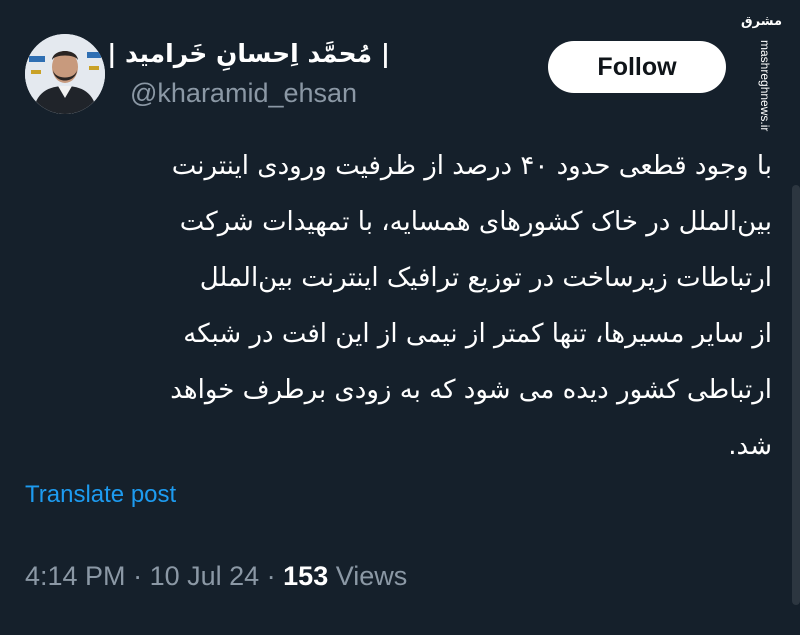 This screenshot has height=635, width=800. Describe the element at coordinates (305, 576) in the screenshot. I see `views-count: 153` at that location.